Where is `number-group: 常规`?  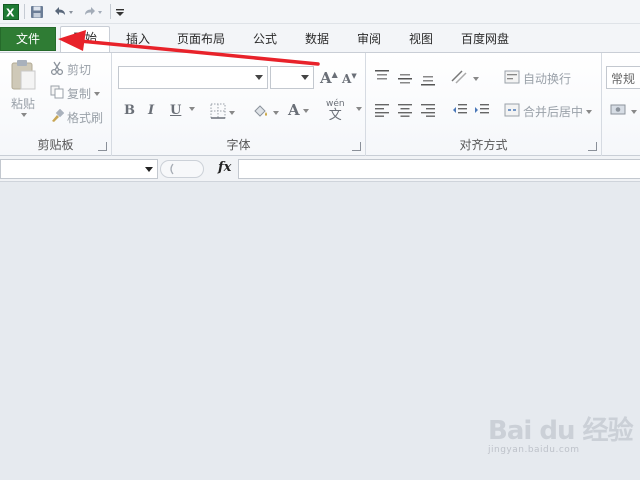 number-group: 常规 is located at coordinates (621, 104).